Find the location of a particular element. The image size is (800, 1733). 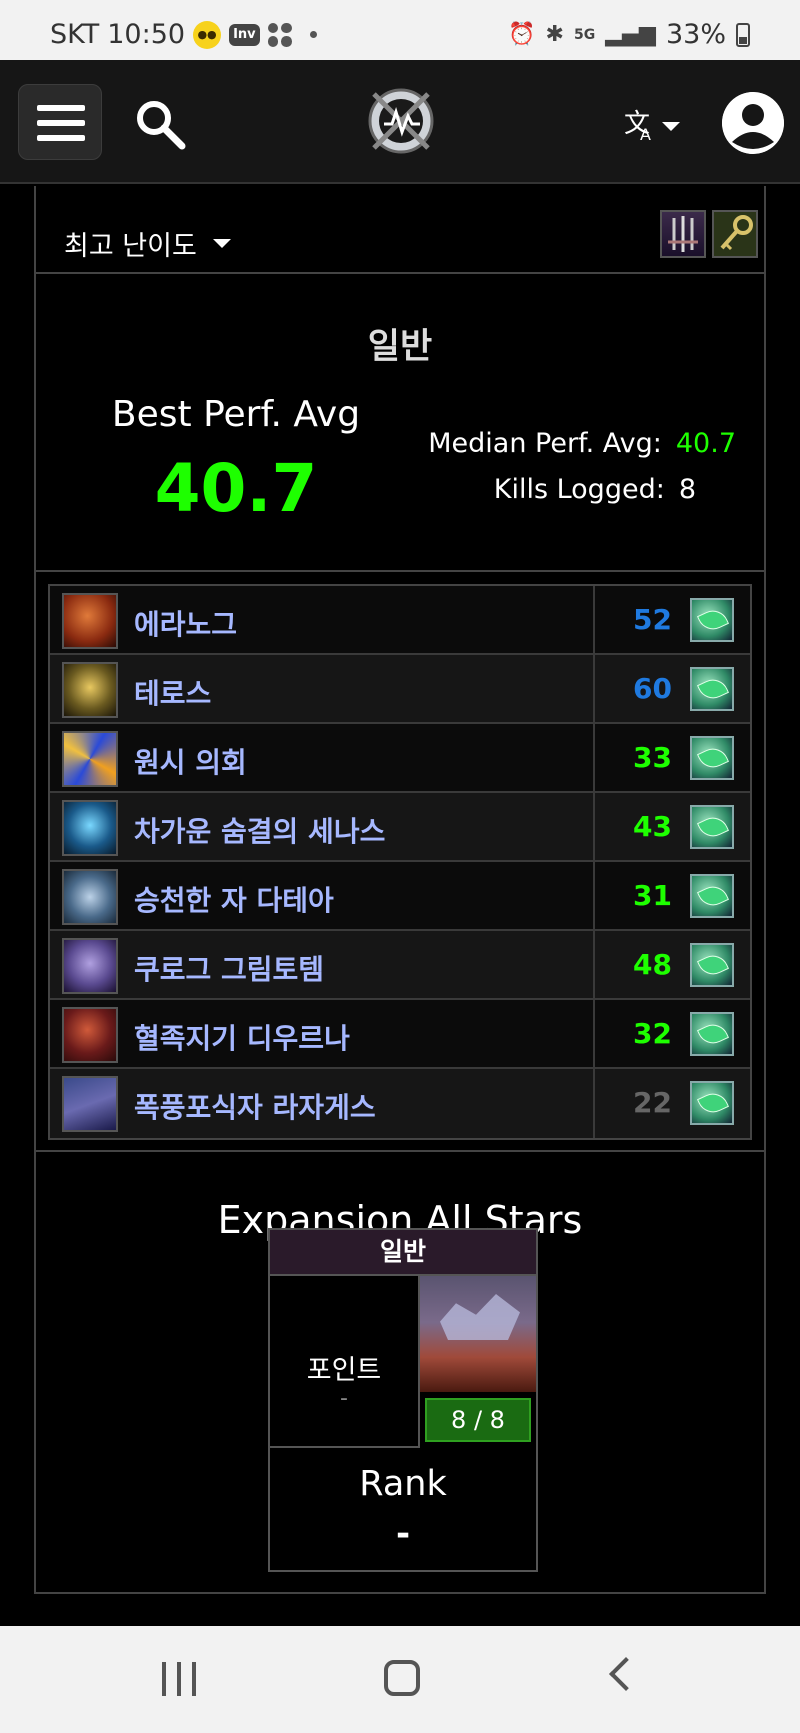

system-nav-bar is located at coordinates (400, 1679).